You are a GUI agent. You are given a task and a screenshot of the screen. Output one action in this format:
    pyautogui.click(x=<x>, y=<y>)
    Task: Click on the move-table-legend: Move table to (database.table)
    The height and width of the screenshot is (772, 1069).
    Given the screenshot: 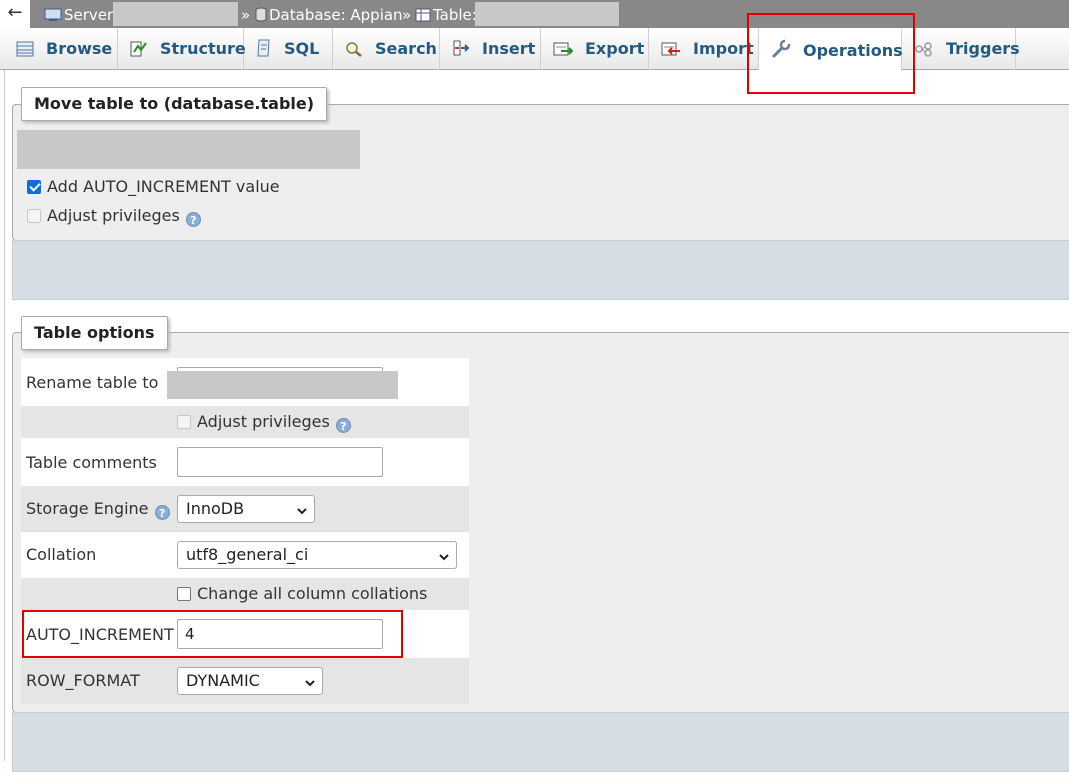 What is the action you would take?
    pyautogui.click(x=174, y=104)
    